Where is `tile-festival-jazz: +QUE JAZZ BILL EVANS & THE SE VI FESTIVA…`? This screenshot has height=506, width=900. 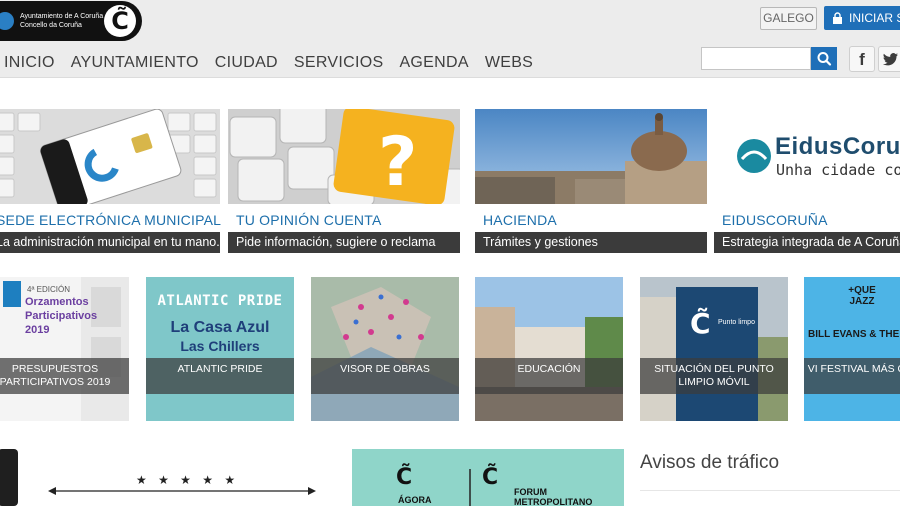
tile-festival-jazz: +QUE JAZZ BILL EVANS & THE SE VI FESTIVA… is located at coordinates (852, 349).